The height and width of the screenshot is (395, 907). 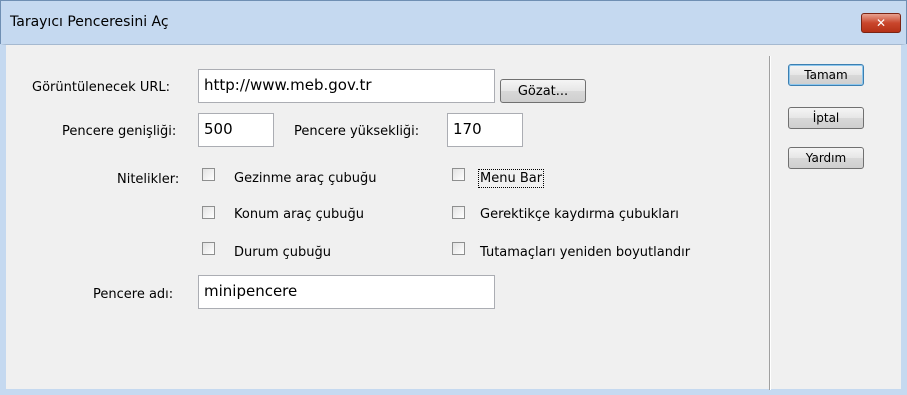 I want to click on title-bar: Tarayıcı Penceresini Aç ✕, so click(x=453, y=22).